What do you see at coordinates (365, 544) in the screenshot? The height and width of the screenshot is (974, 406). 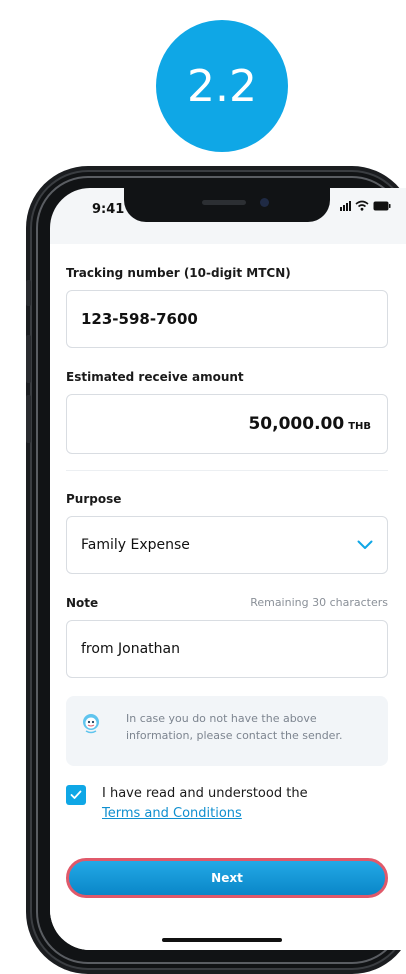 I see `chevron-down-icon` at bounding box center [365, 544].